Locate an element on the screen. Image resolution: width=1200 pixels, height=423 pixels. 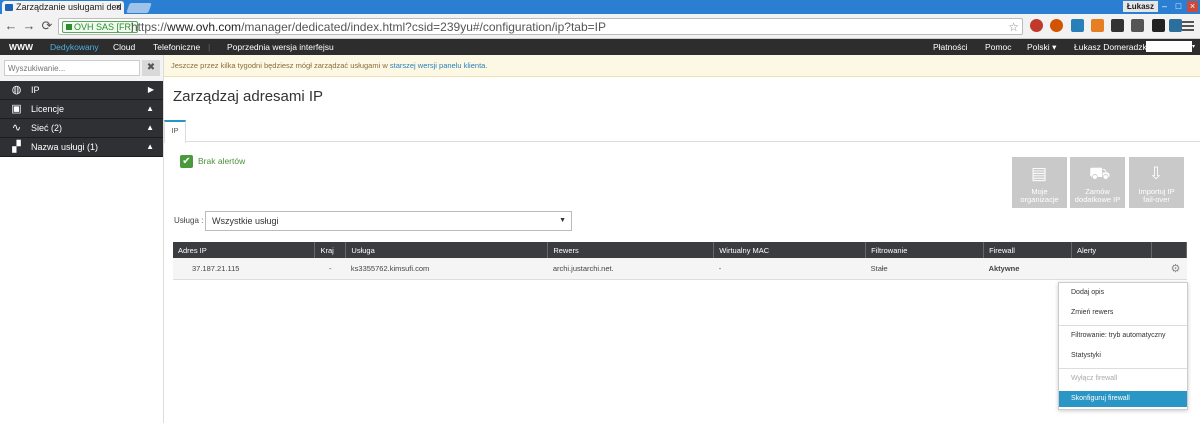
browser-titlebar: Zarządzanie usługami ded × Łukasz – □ × is located at coordinates (600, 7).